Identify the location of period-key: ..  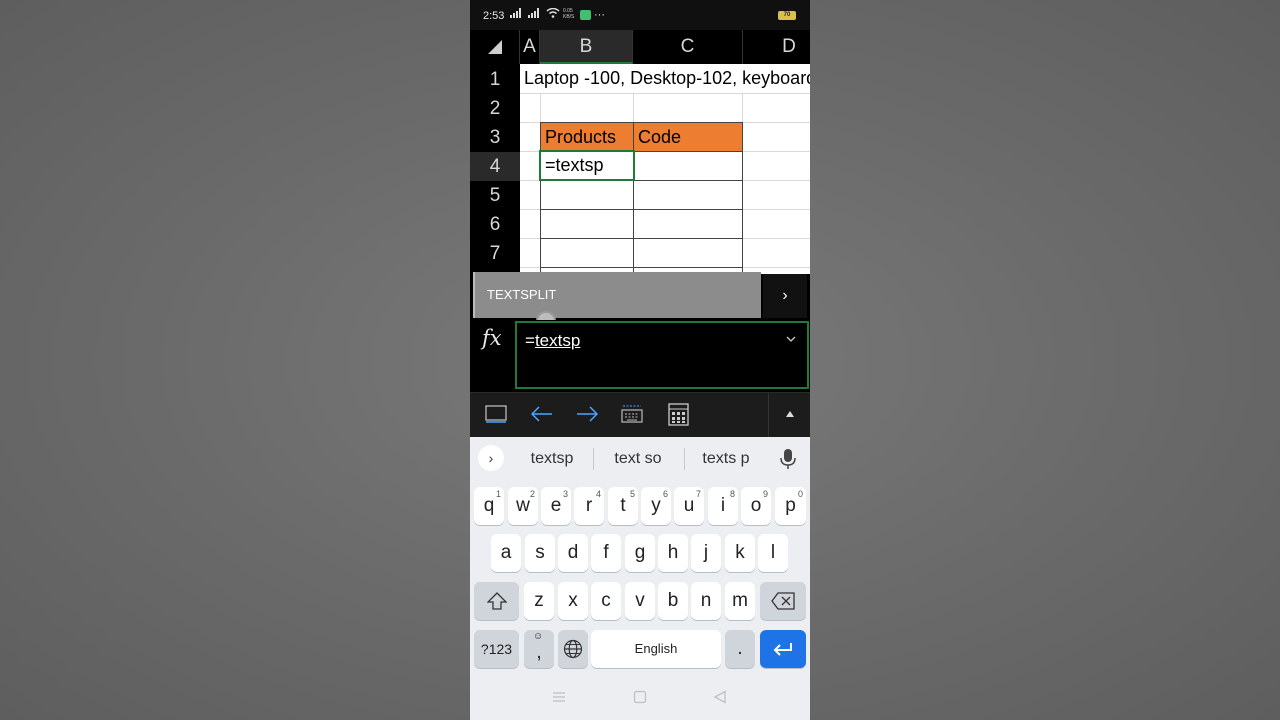
(740, 649).